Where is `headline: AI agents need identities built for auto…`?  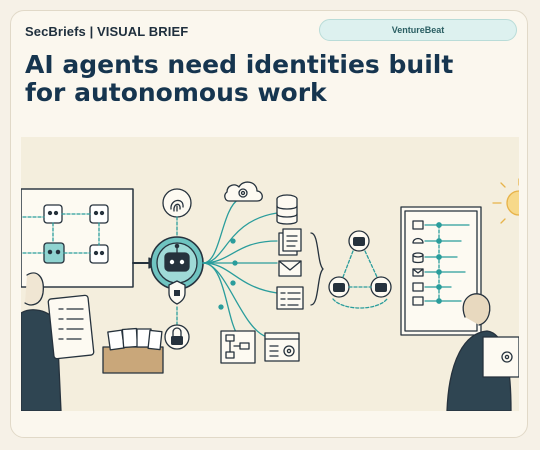 headline: AI agents need identities built for auto… is located at coordinates (239, 78).